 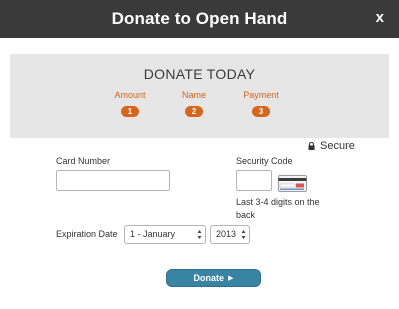 I want to click on step-number-badge: 2, so click(x=194, y=111).